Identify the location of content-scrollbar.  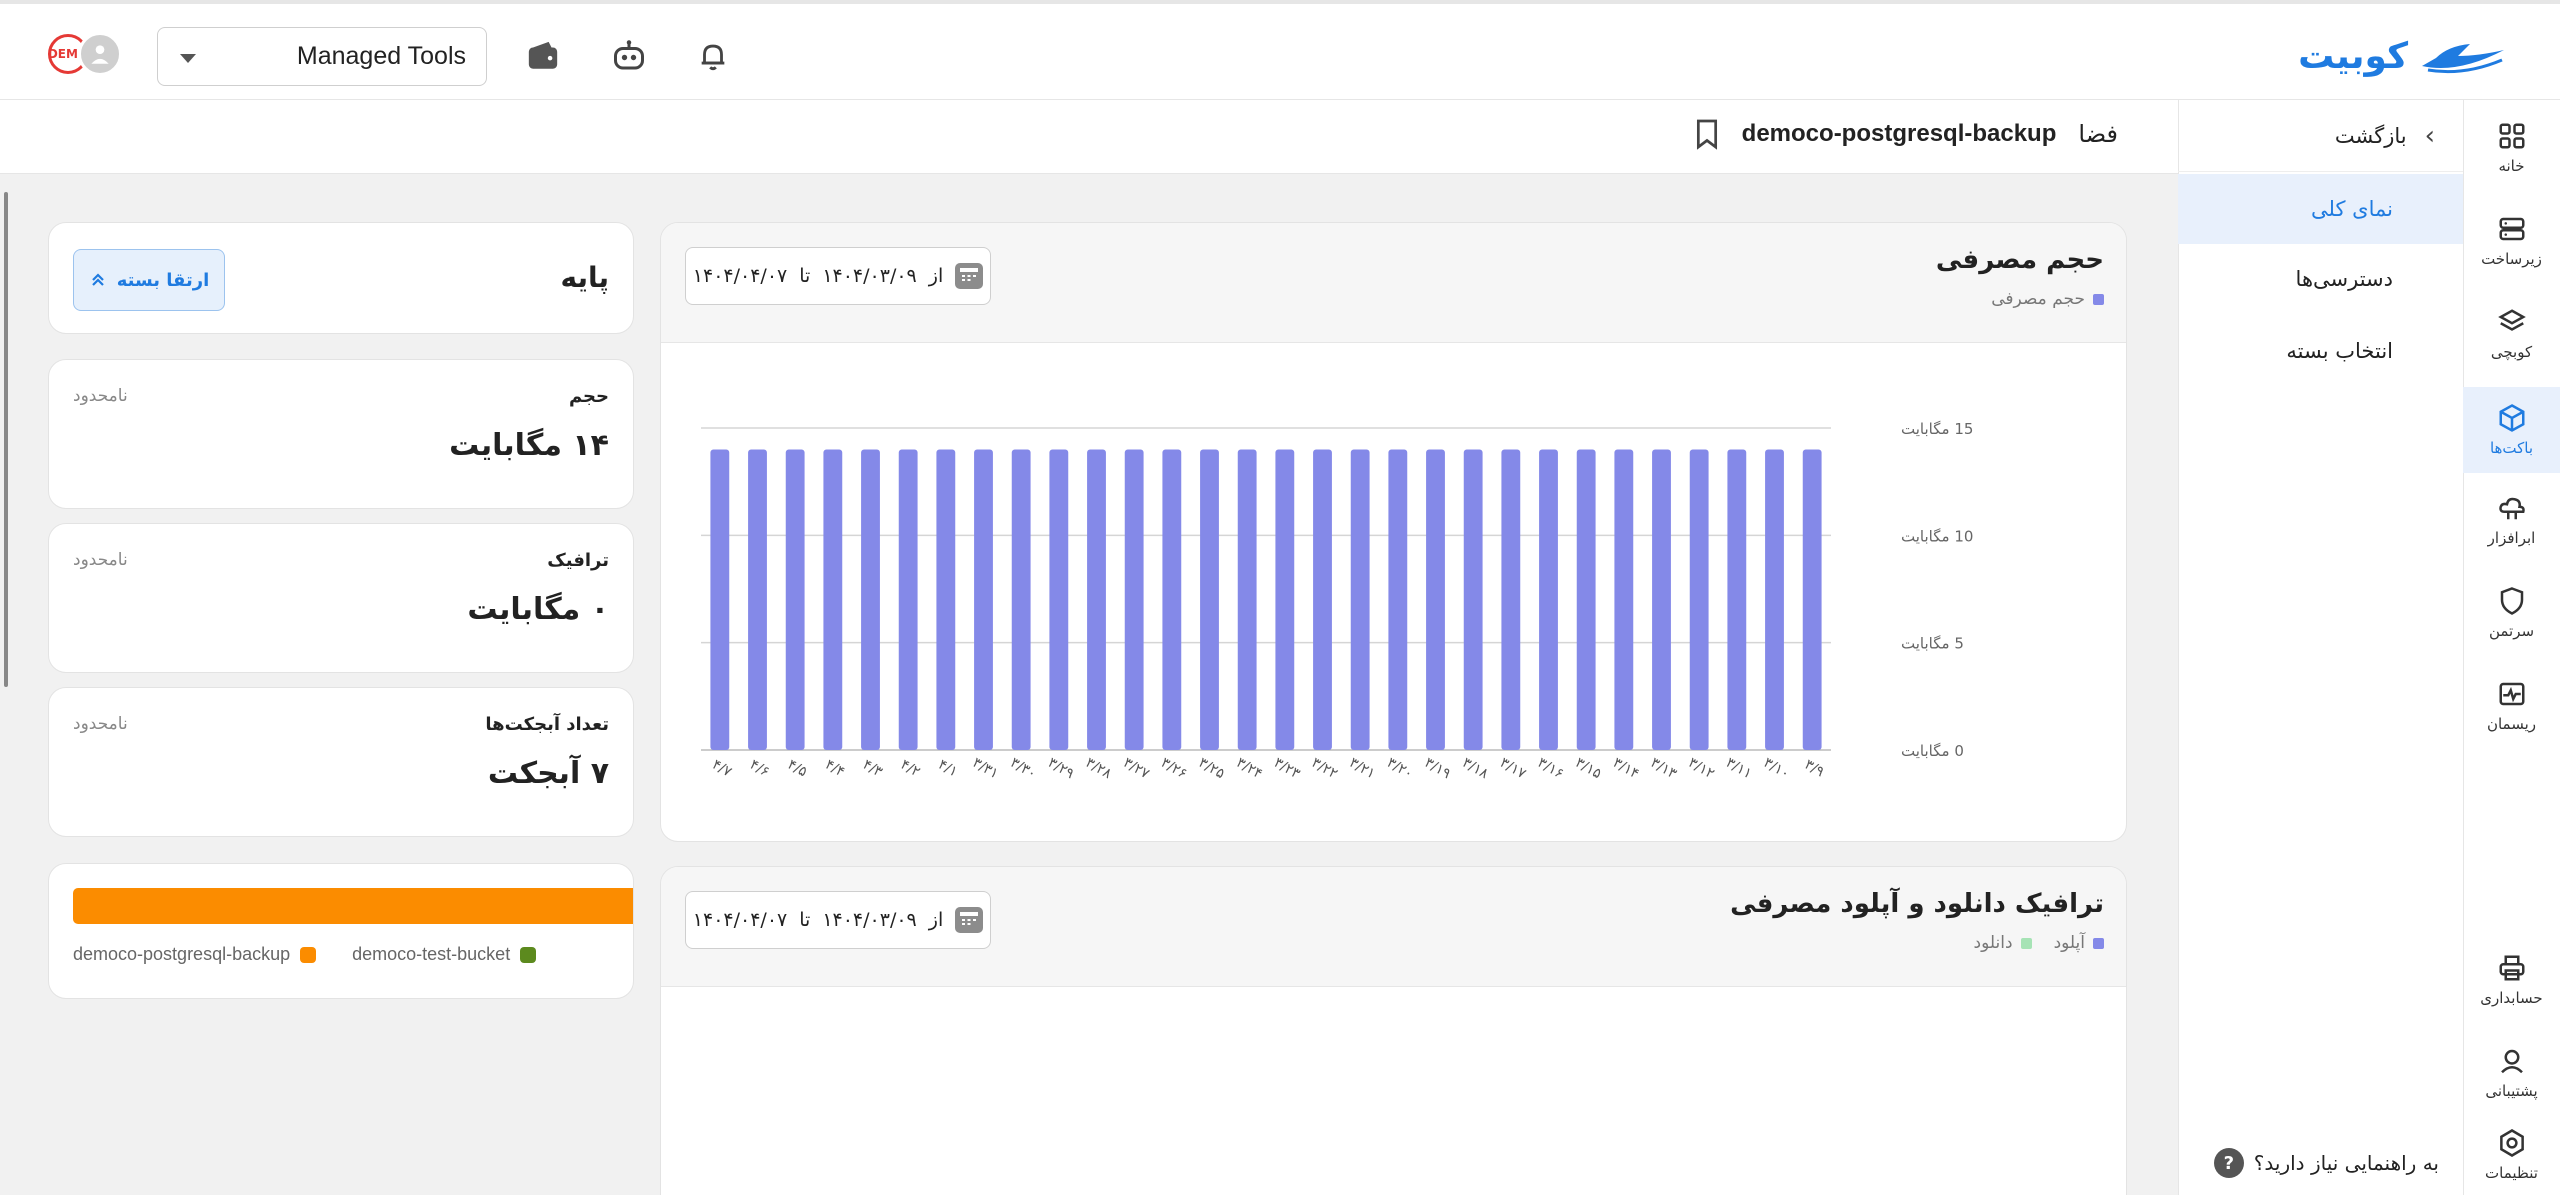
(6, 439).